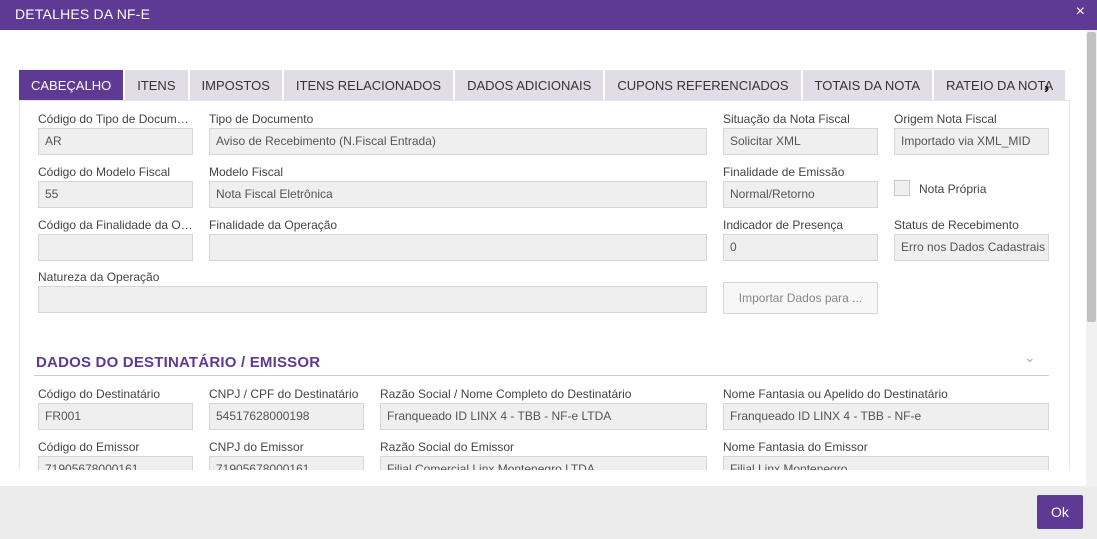  What do you see at coordinates (115, 416) in the screenshot?
I see `field-codigo-destinatario: FR001` at bounding box center [115, 416].